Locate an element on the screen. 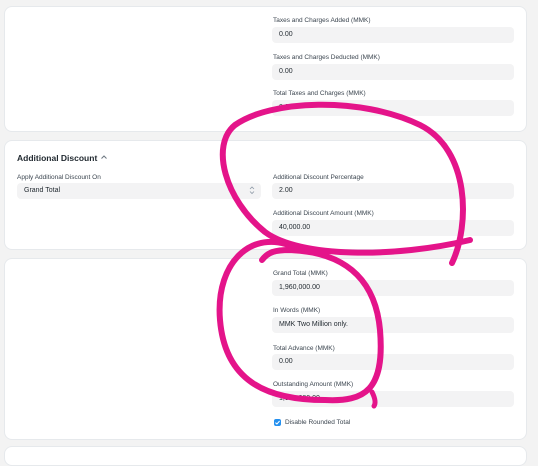  discount-percentage-field: 2.00 is located at coordinates (393, 191).